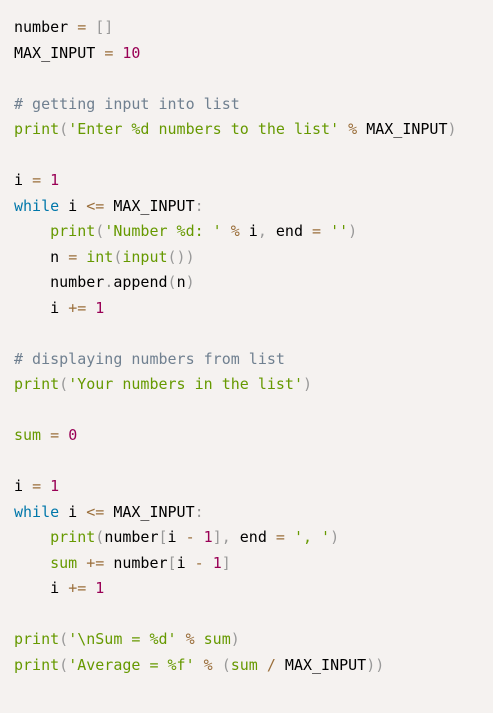 The height and width of the screenshot is (713, 493). What do you see at coordinates (253, 28) in the screenshot?
I see `code-line: number = []` at bounding box center [253, 28].